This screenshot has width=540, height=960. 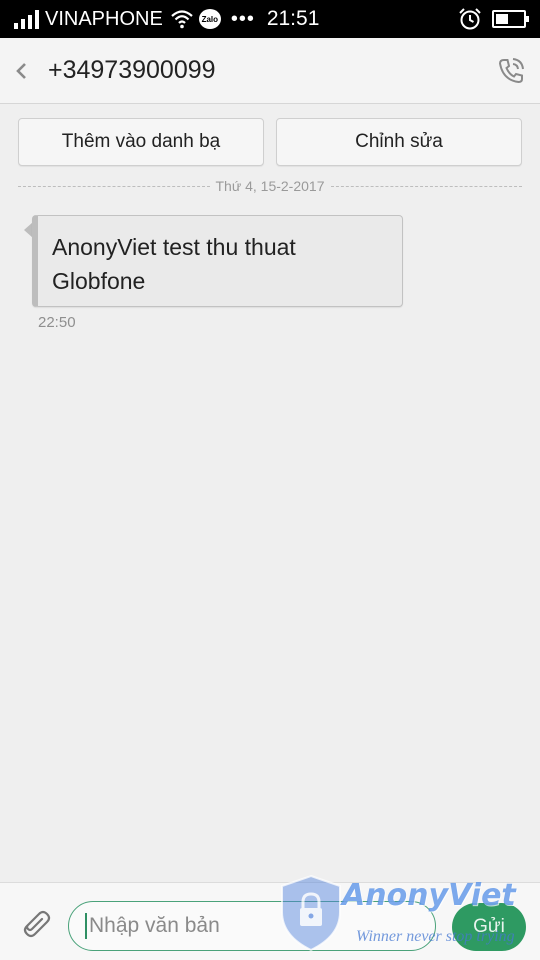 I want to click on contact-number-title: +34973900099, so click(x=132, y=70).